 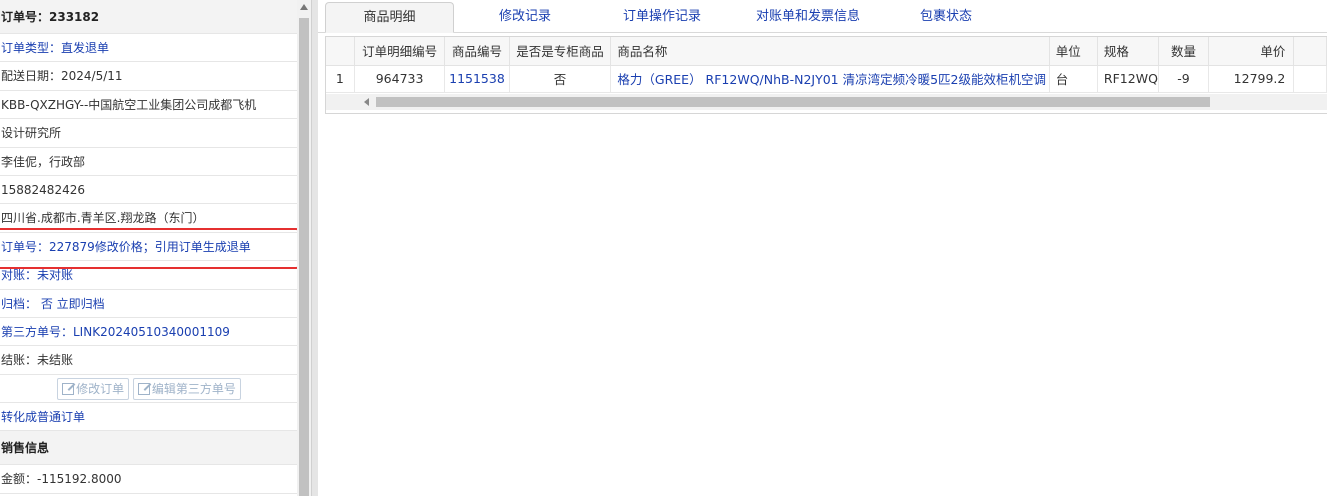 What do you see at coordinates (808, 17) in the screenshot?
I see `tab-statement-invoice: 对账单和发票信息` at bounding box center [808, 17].